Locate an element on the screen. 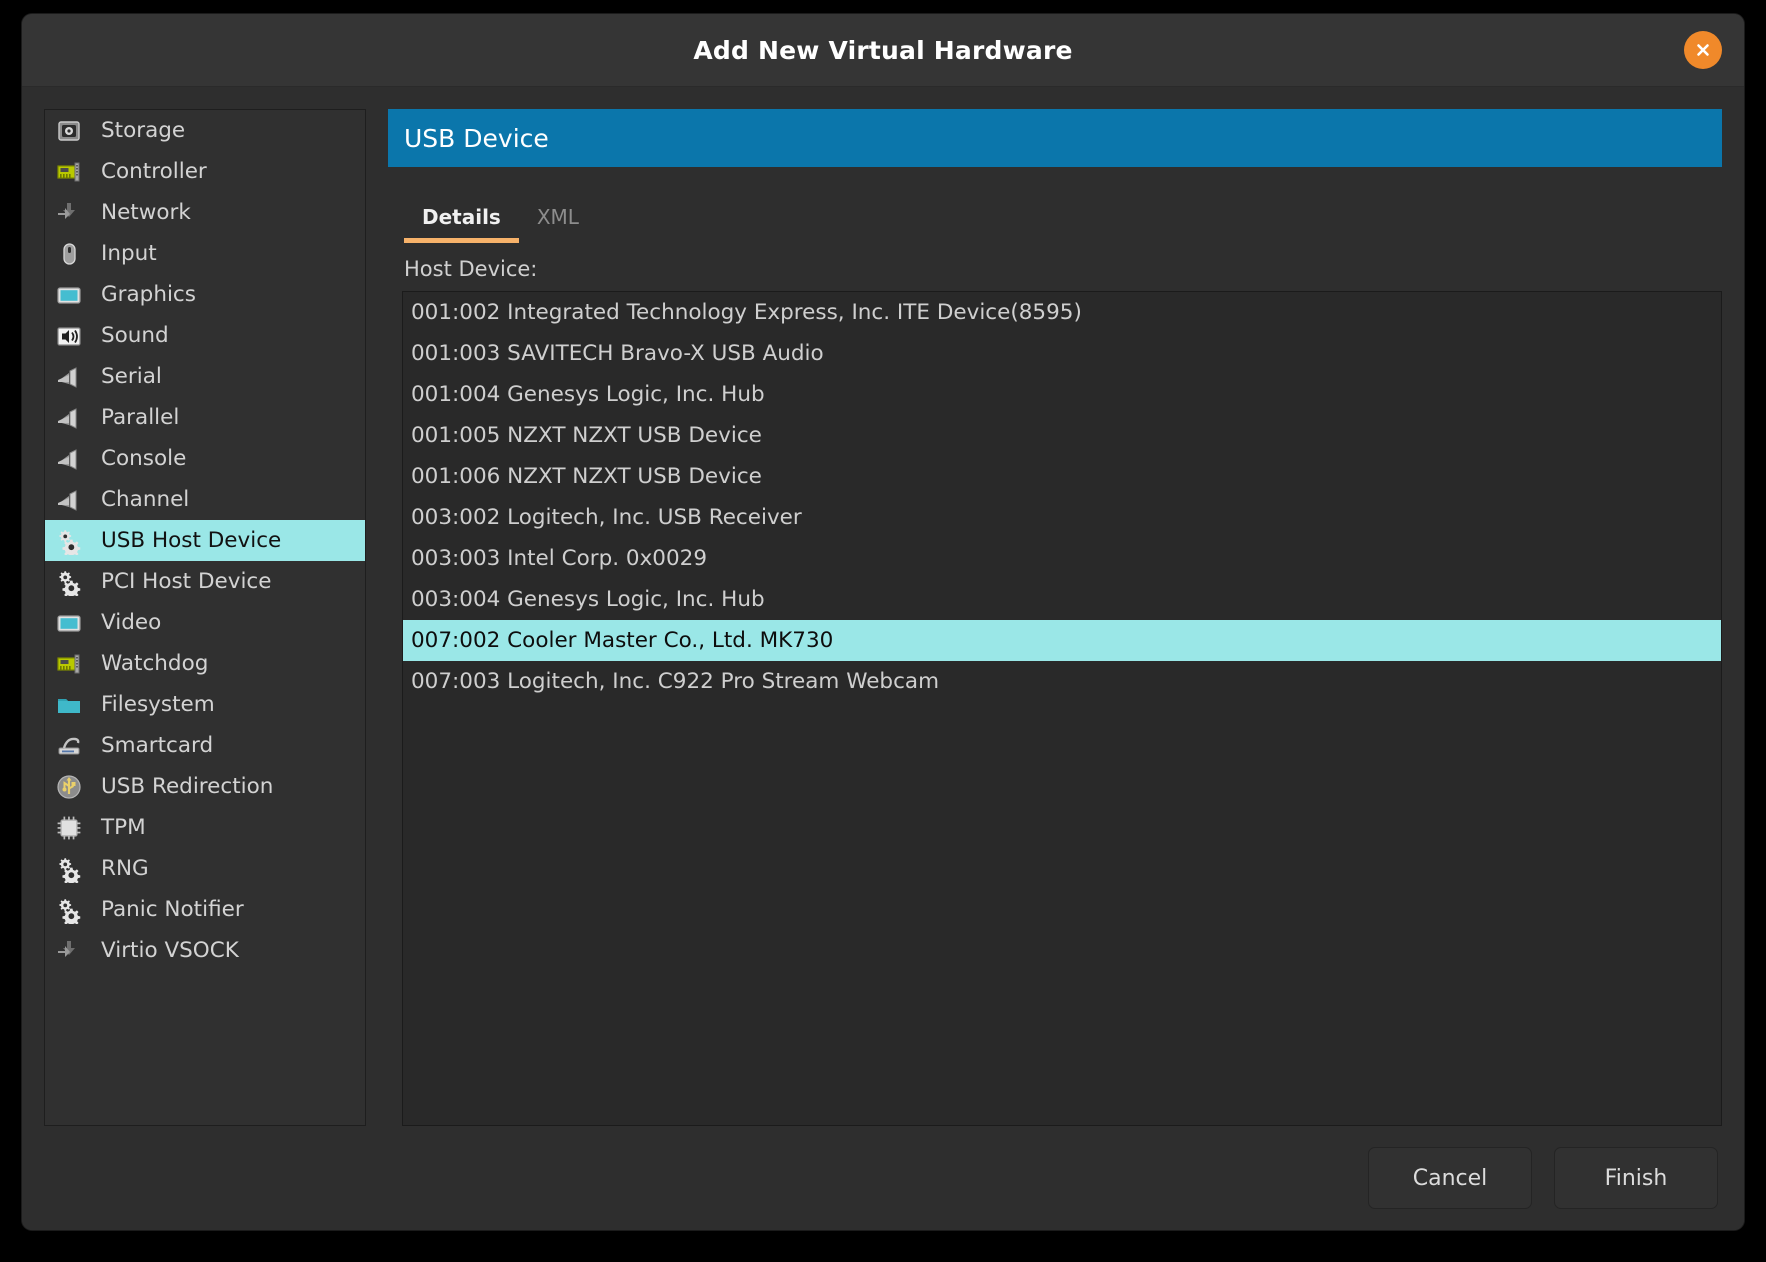 This screenshot has height=1262, width=1766. sidebar-item-filesystem: Filesystem is located at coordinates (205, 704).